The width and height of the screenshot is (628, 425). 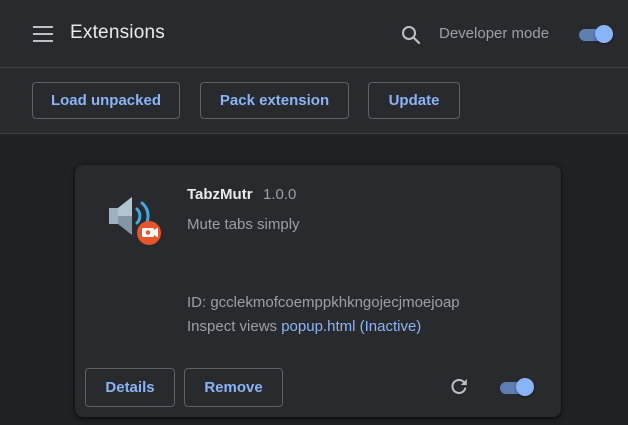 I want to click on extension-version: 1.0.0, so click(x=280, y=194).